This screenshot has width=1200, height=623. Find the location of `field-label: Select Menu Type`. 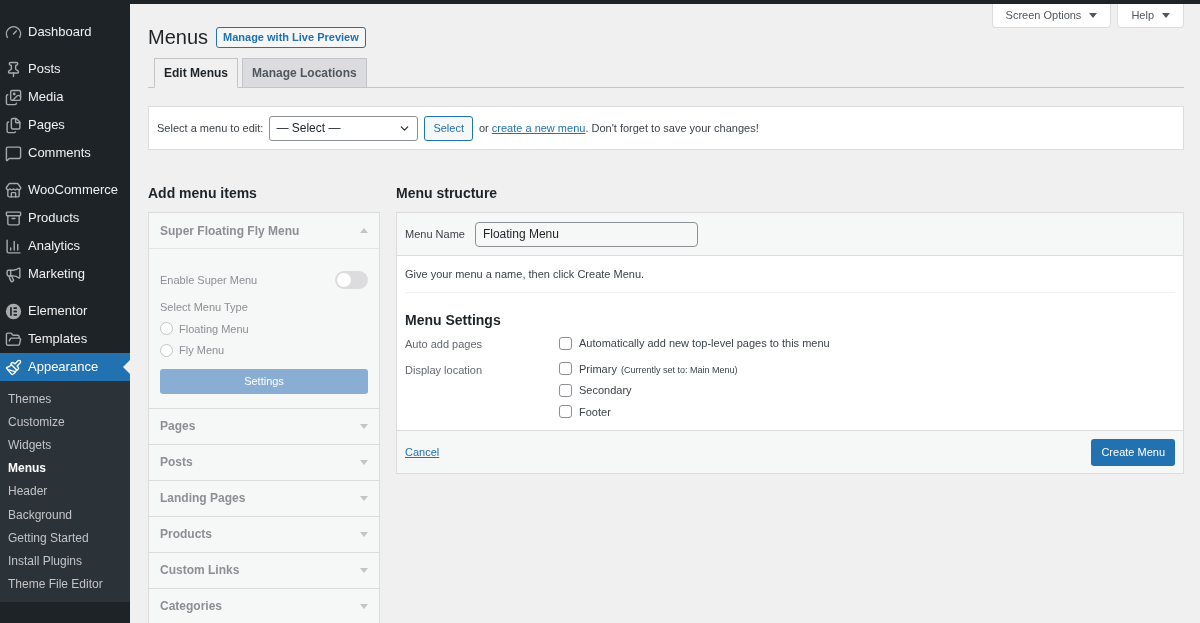

field-label: Select Menu Type is located at coordinates (204, 307).